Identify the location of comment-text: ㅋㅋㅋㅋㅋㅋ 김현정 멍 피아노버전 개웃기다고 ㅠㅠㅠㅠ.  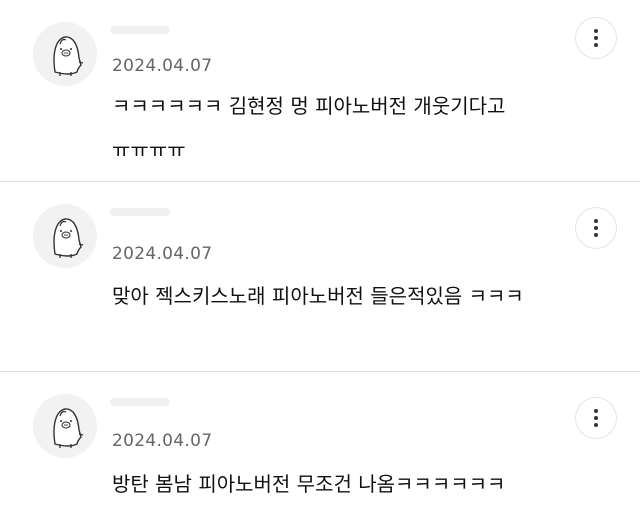
(309, 128).